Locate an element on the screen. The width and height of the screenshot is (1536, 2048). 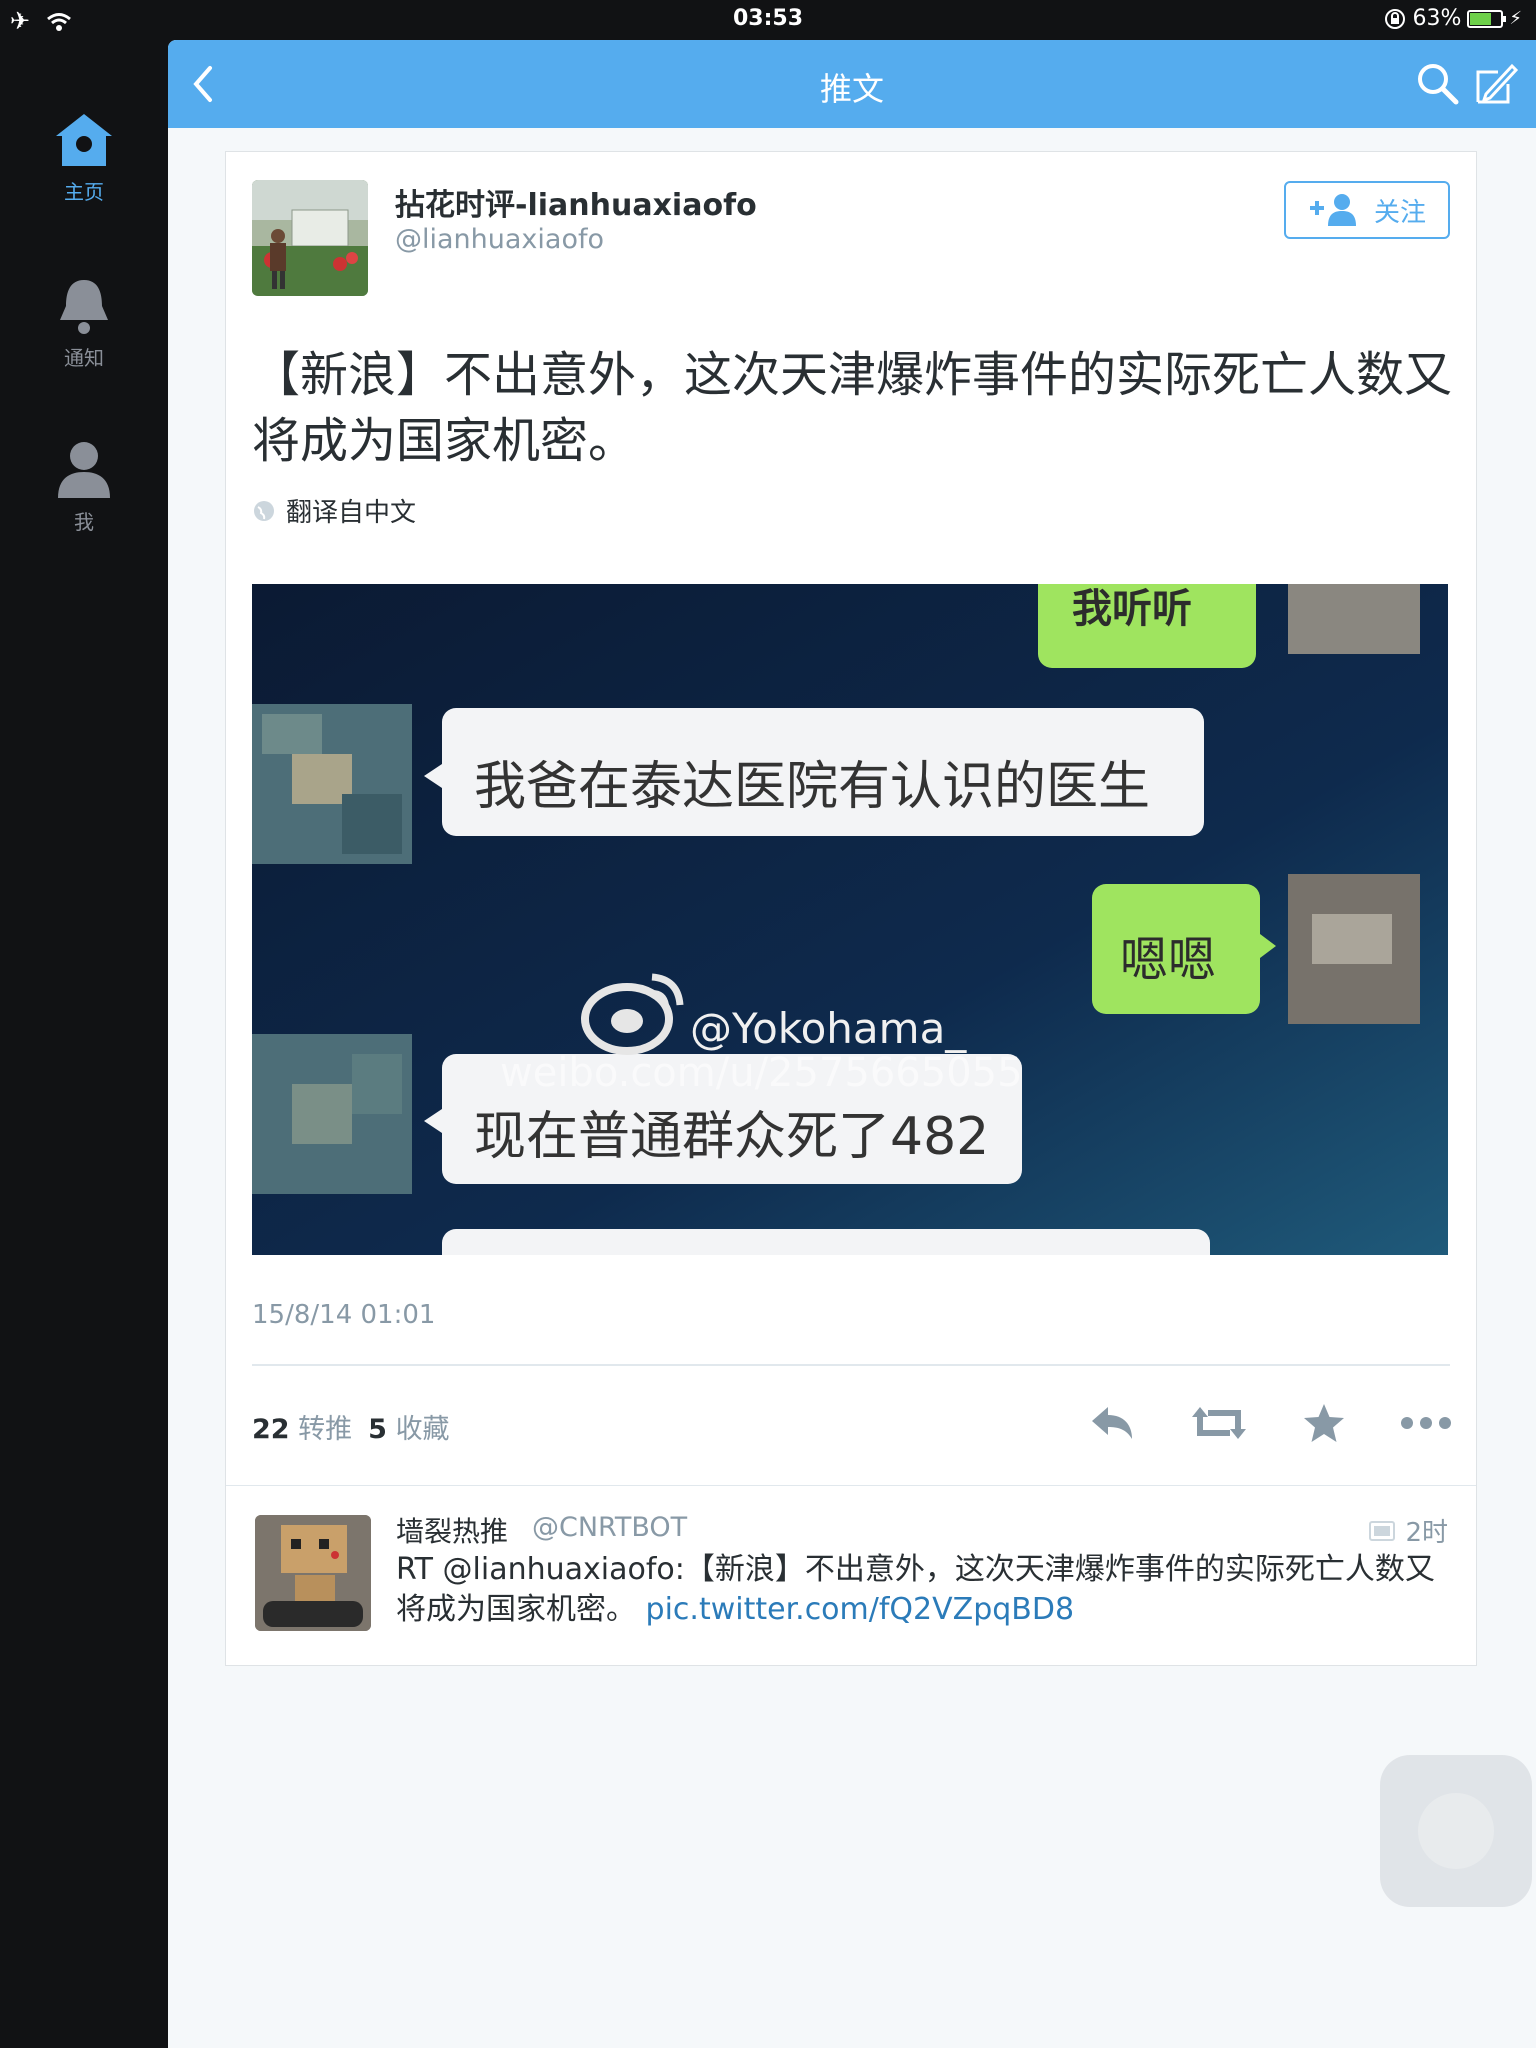
image-watermark-handle: @Yokohama_ is located at coordinates (828, 1028).